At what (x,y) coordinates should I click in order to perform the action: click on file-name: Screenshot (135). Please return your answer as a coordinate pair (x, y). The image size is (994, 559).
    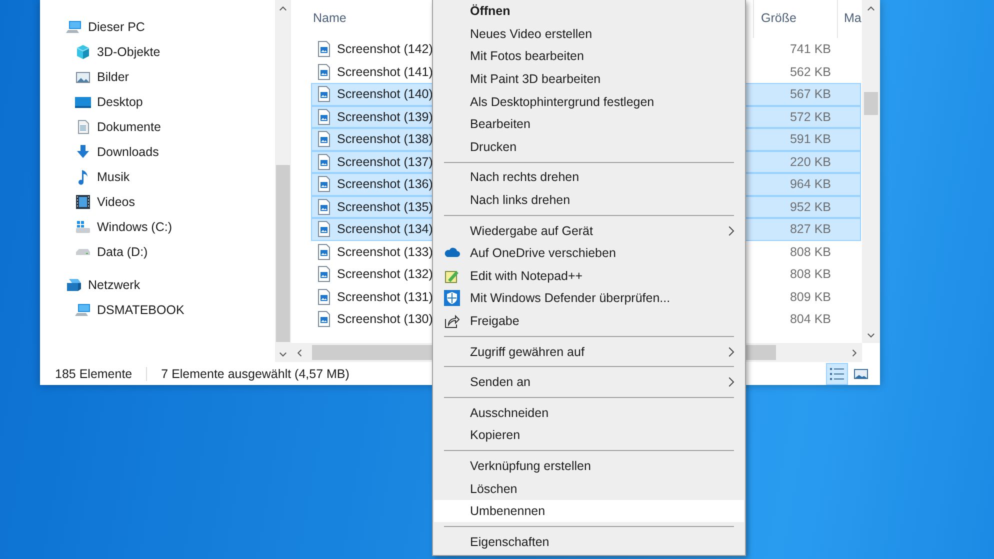
    Looking at the image, I should click on (385, 207).